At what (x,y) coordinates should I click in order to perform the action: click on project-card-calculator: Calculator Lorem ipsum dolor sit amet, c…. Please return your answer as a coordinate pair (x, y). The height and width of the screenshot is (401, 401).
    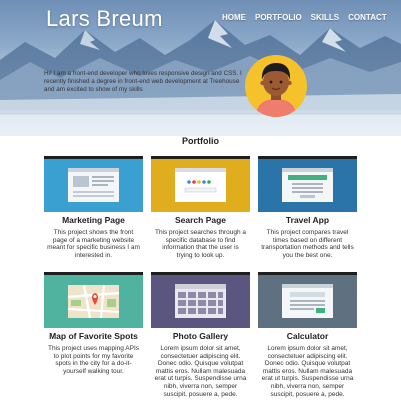
    Looking at the image, I should click on (307, 335).